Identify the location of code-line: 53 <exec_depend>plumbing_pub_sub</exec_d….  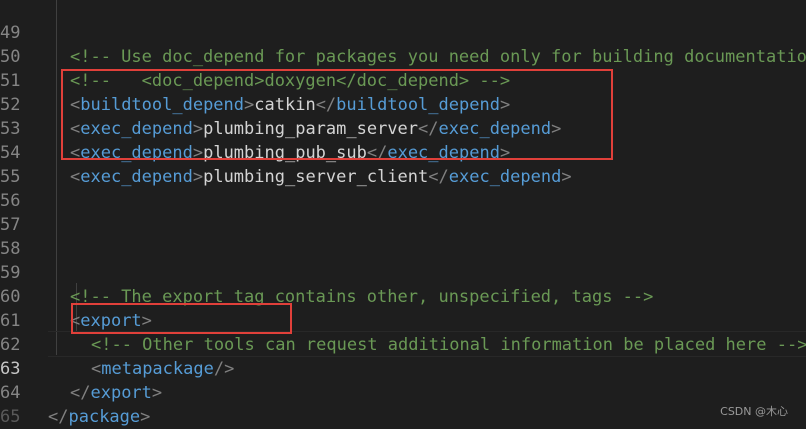
(255, 128).